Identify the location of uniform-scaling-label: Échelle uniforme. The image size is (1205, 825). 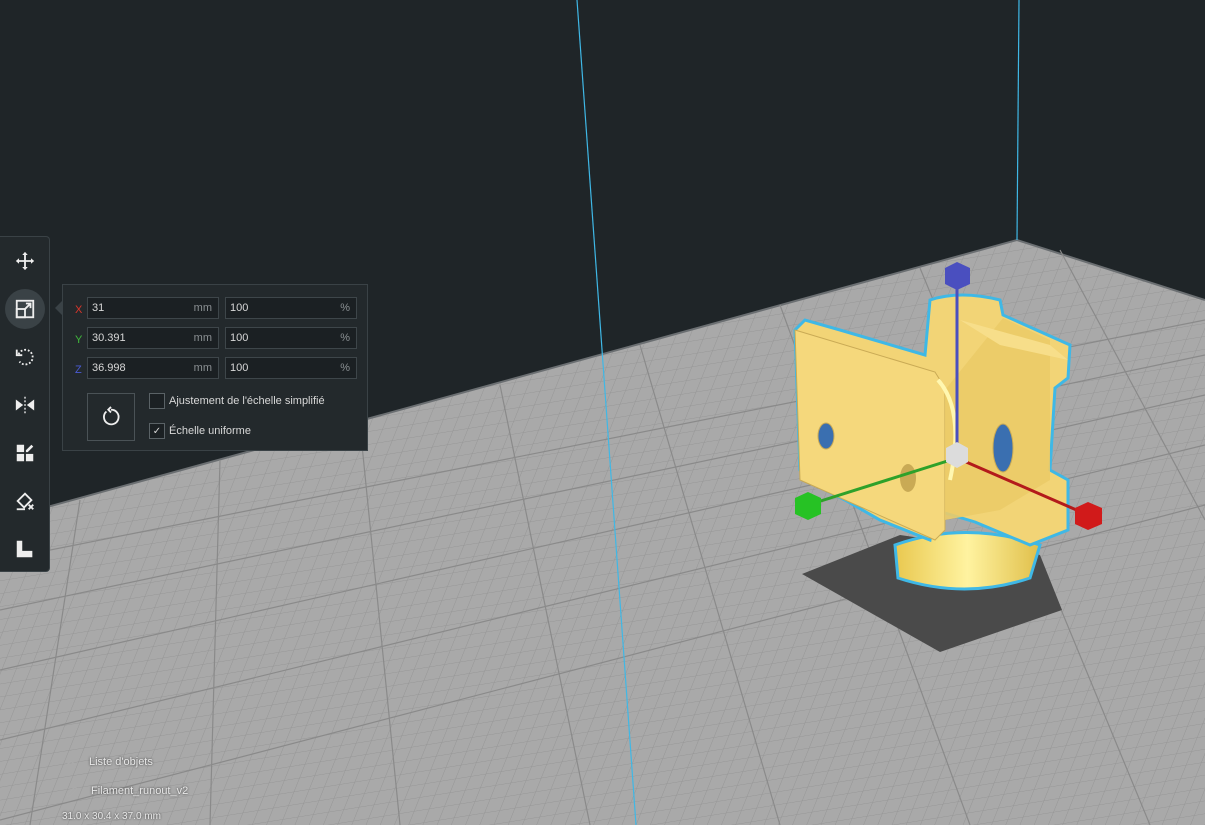
(210, 431).